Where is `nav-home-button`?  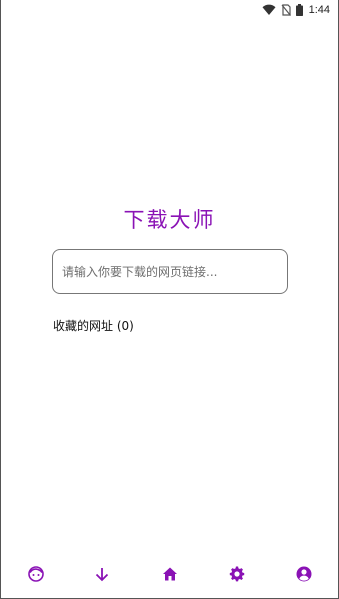
nav-home-button is located at coordinates (170, 574).